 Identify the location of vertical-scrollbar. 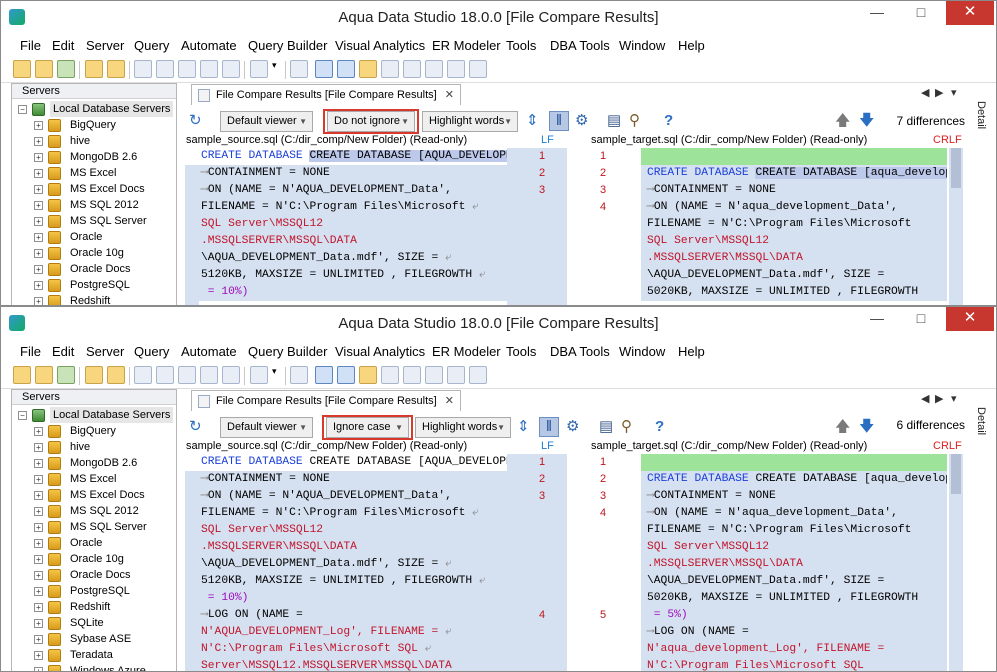
(956, 226).